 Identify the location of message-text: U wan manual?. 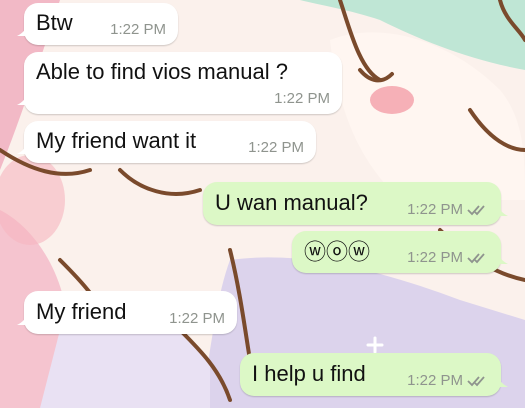
(291, 202).